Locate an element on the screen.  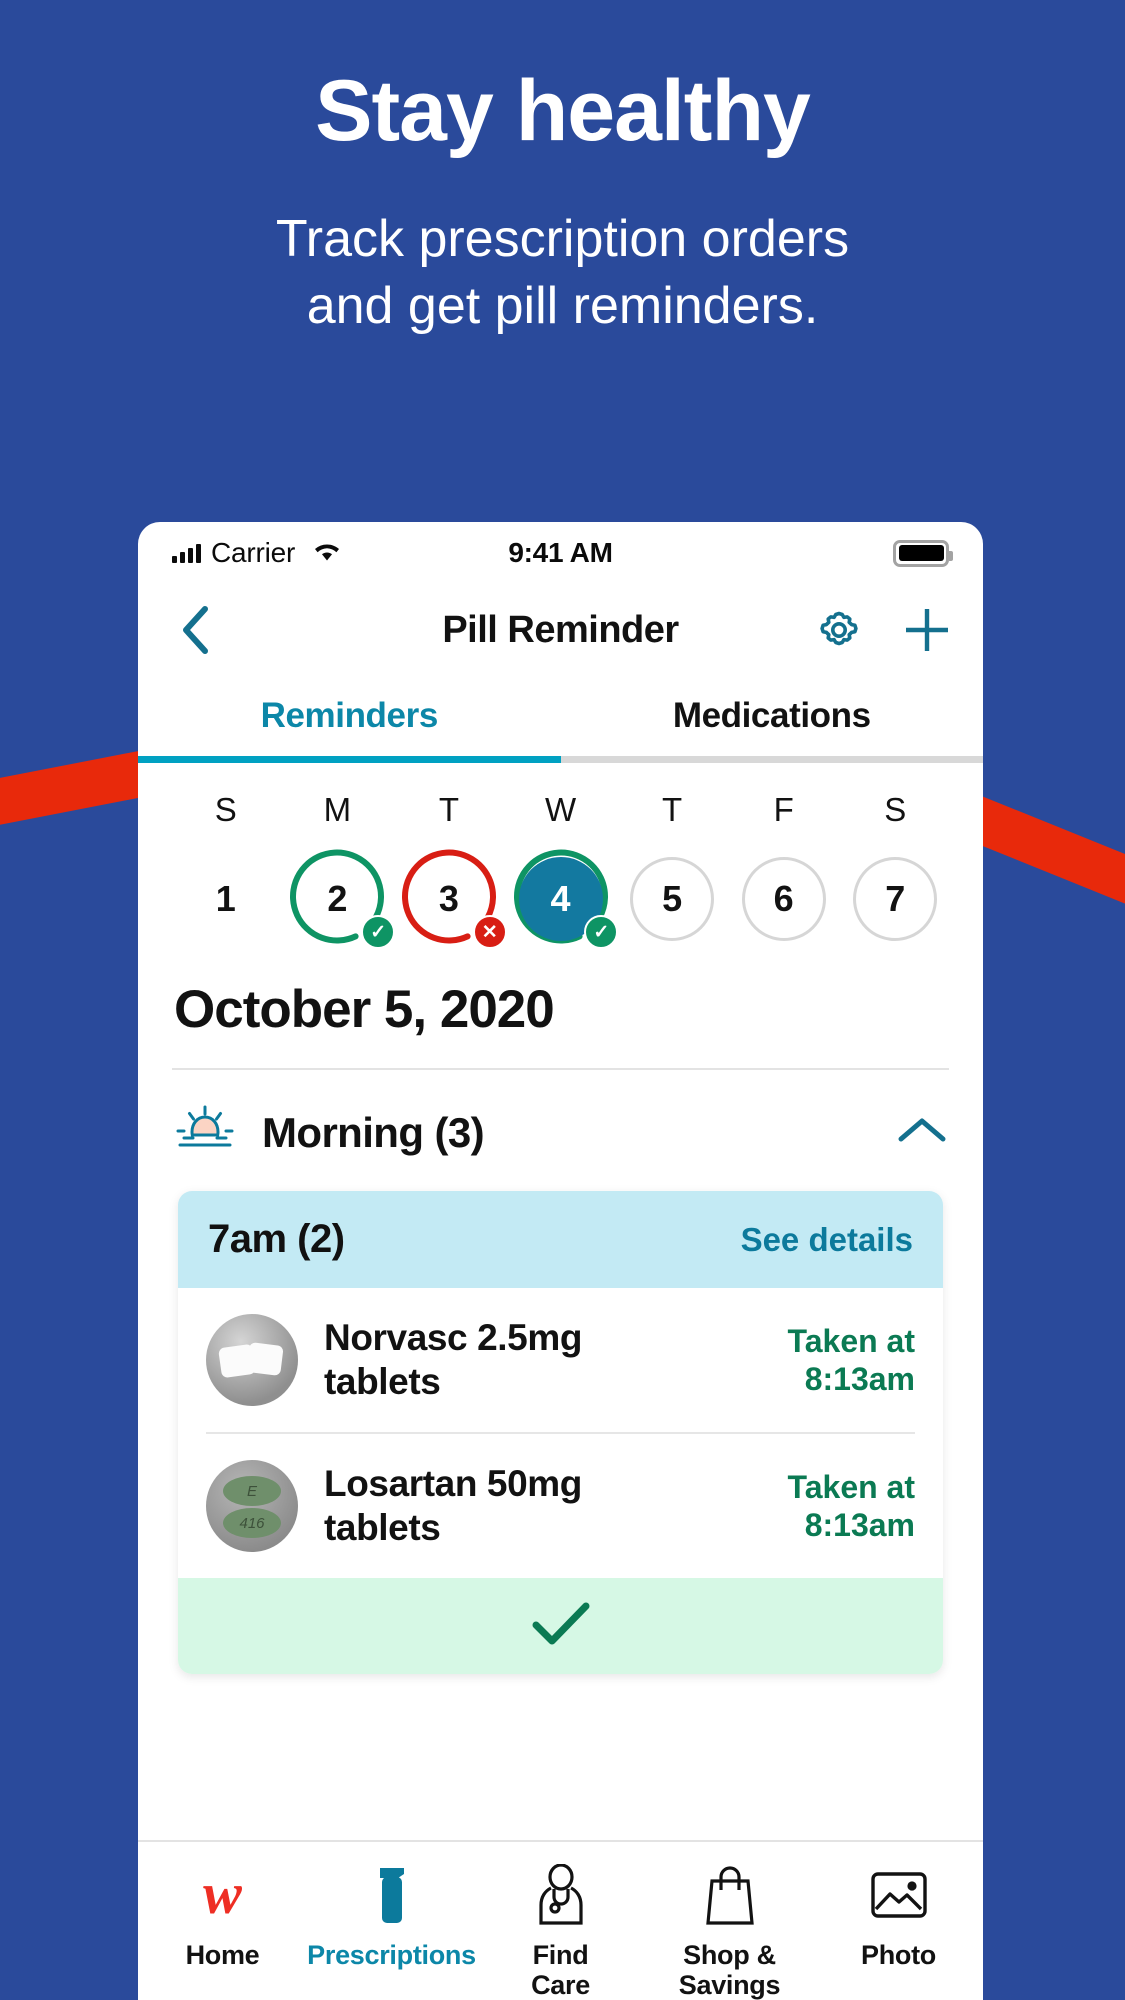
day-number: 7 is located at coordinates (895, 899).